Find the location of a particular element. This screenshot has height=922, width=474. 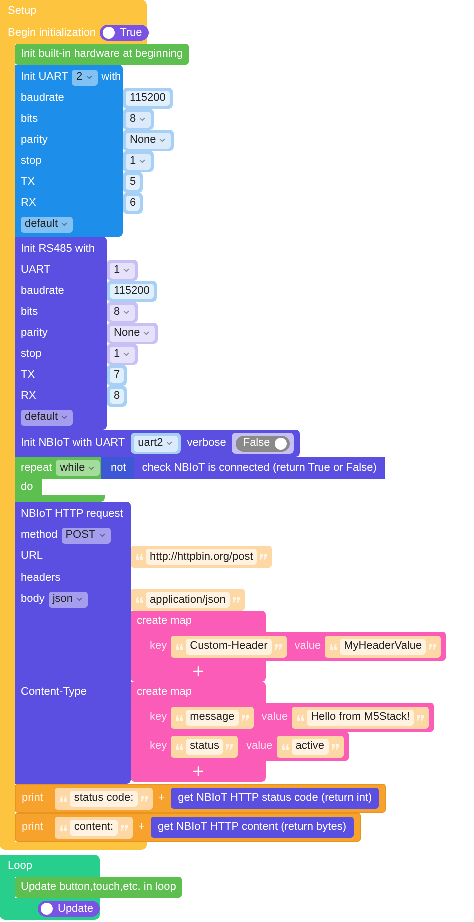

text-field: message is located at coordinates (212, 718).